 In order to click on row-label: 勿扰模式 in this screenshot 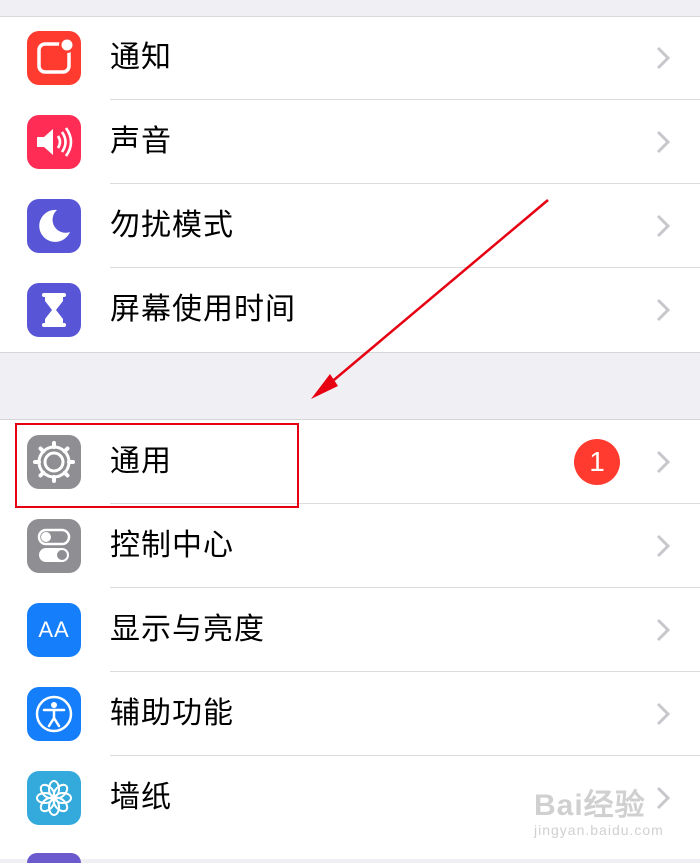, I will do `click(172, 225)`.